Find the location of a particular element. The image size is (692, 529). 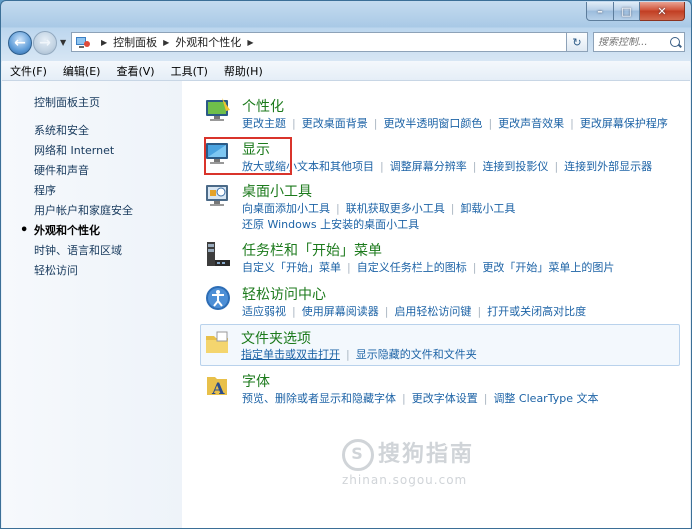

category-title: 任务栏和「开始」菜单 is located at coordinates (312, 250).